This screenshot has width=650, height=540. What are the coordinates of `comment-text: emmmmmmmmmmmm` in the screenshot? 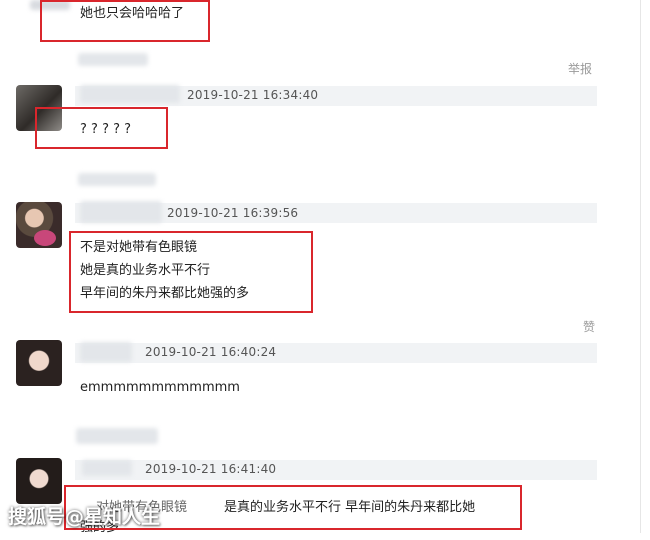 It's located at (160, 387).